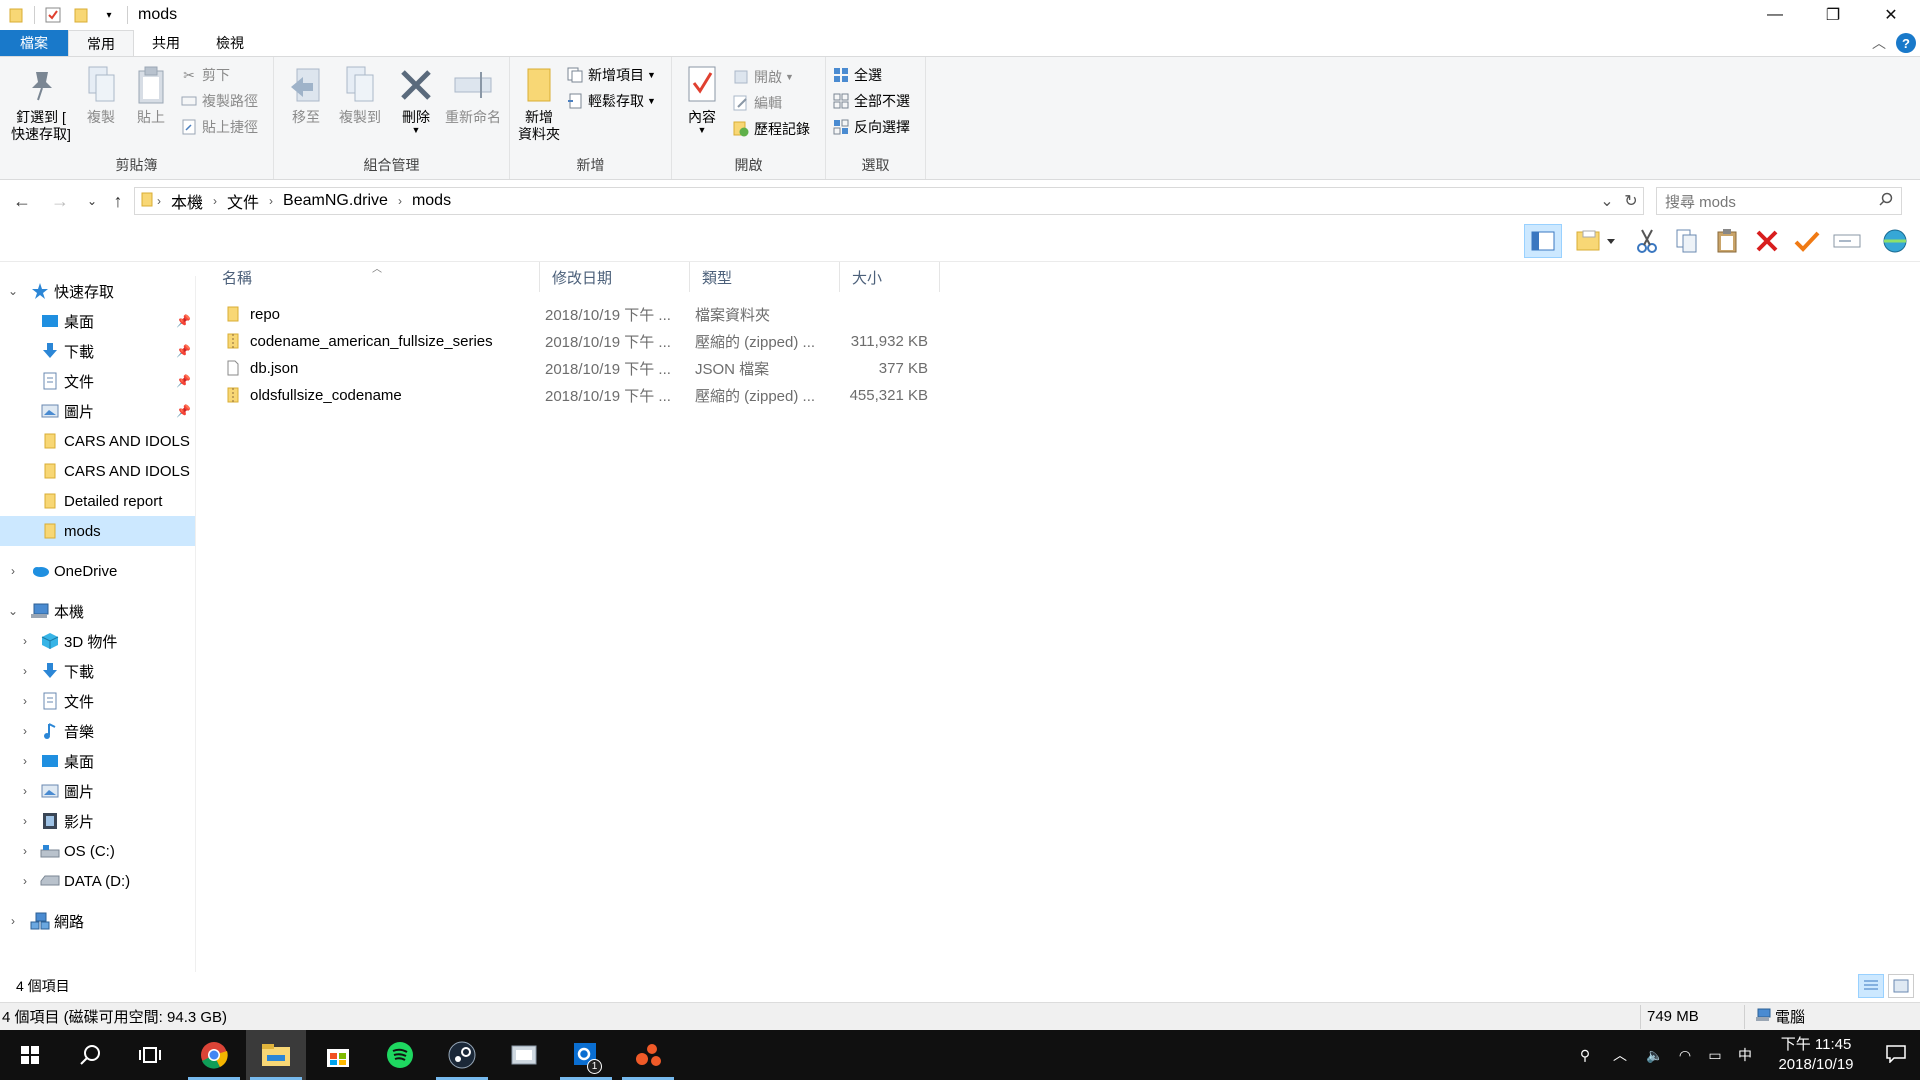 The width and height of the screenshot is (1920, 1080). I want to click on scissors-icon, so click(1647, 241).